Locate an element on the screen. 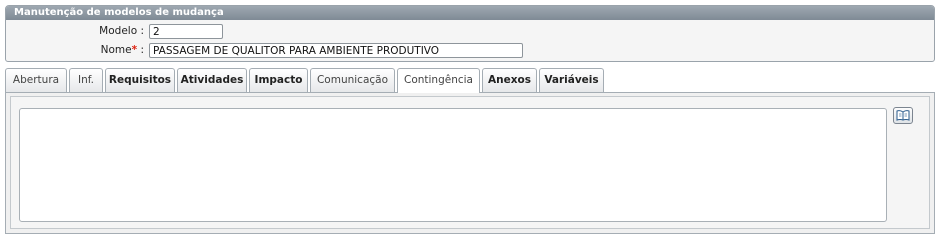 Image resolution: width=940 pixels, height=240 pixels. tab-impacto: Impacto is located at coordinates (278, 80).